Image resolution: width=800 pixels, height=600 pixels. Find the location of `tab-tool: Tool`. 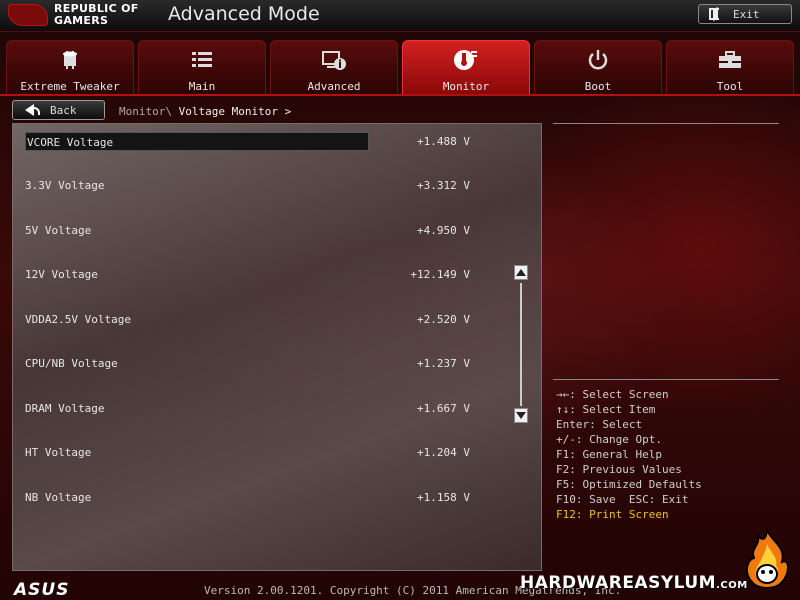

tab-tool: Tool is located at coordinates (730, 67).